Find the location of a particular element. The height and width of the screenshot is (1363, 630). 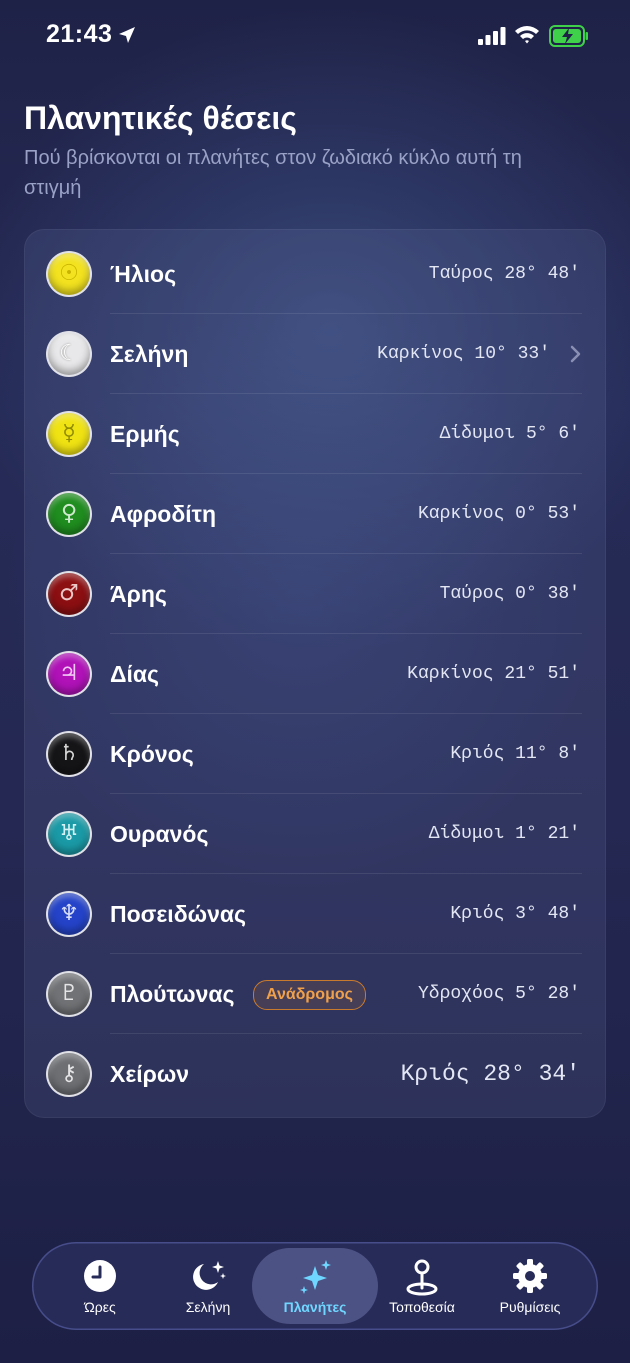

tab-location: Τοποθεσία is located at coordinates (422, 1286).